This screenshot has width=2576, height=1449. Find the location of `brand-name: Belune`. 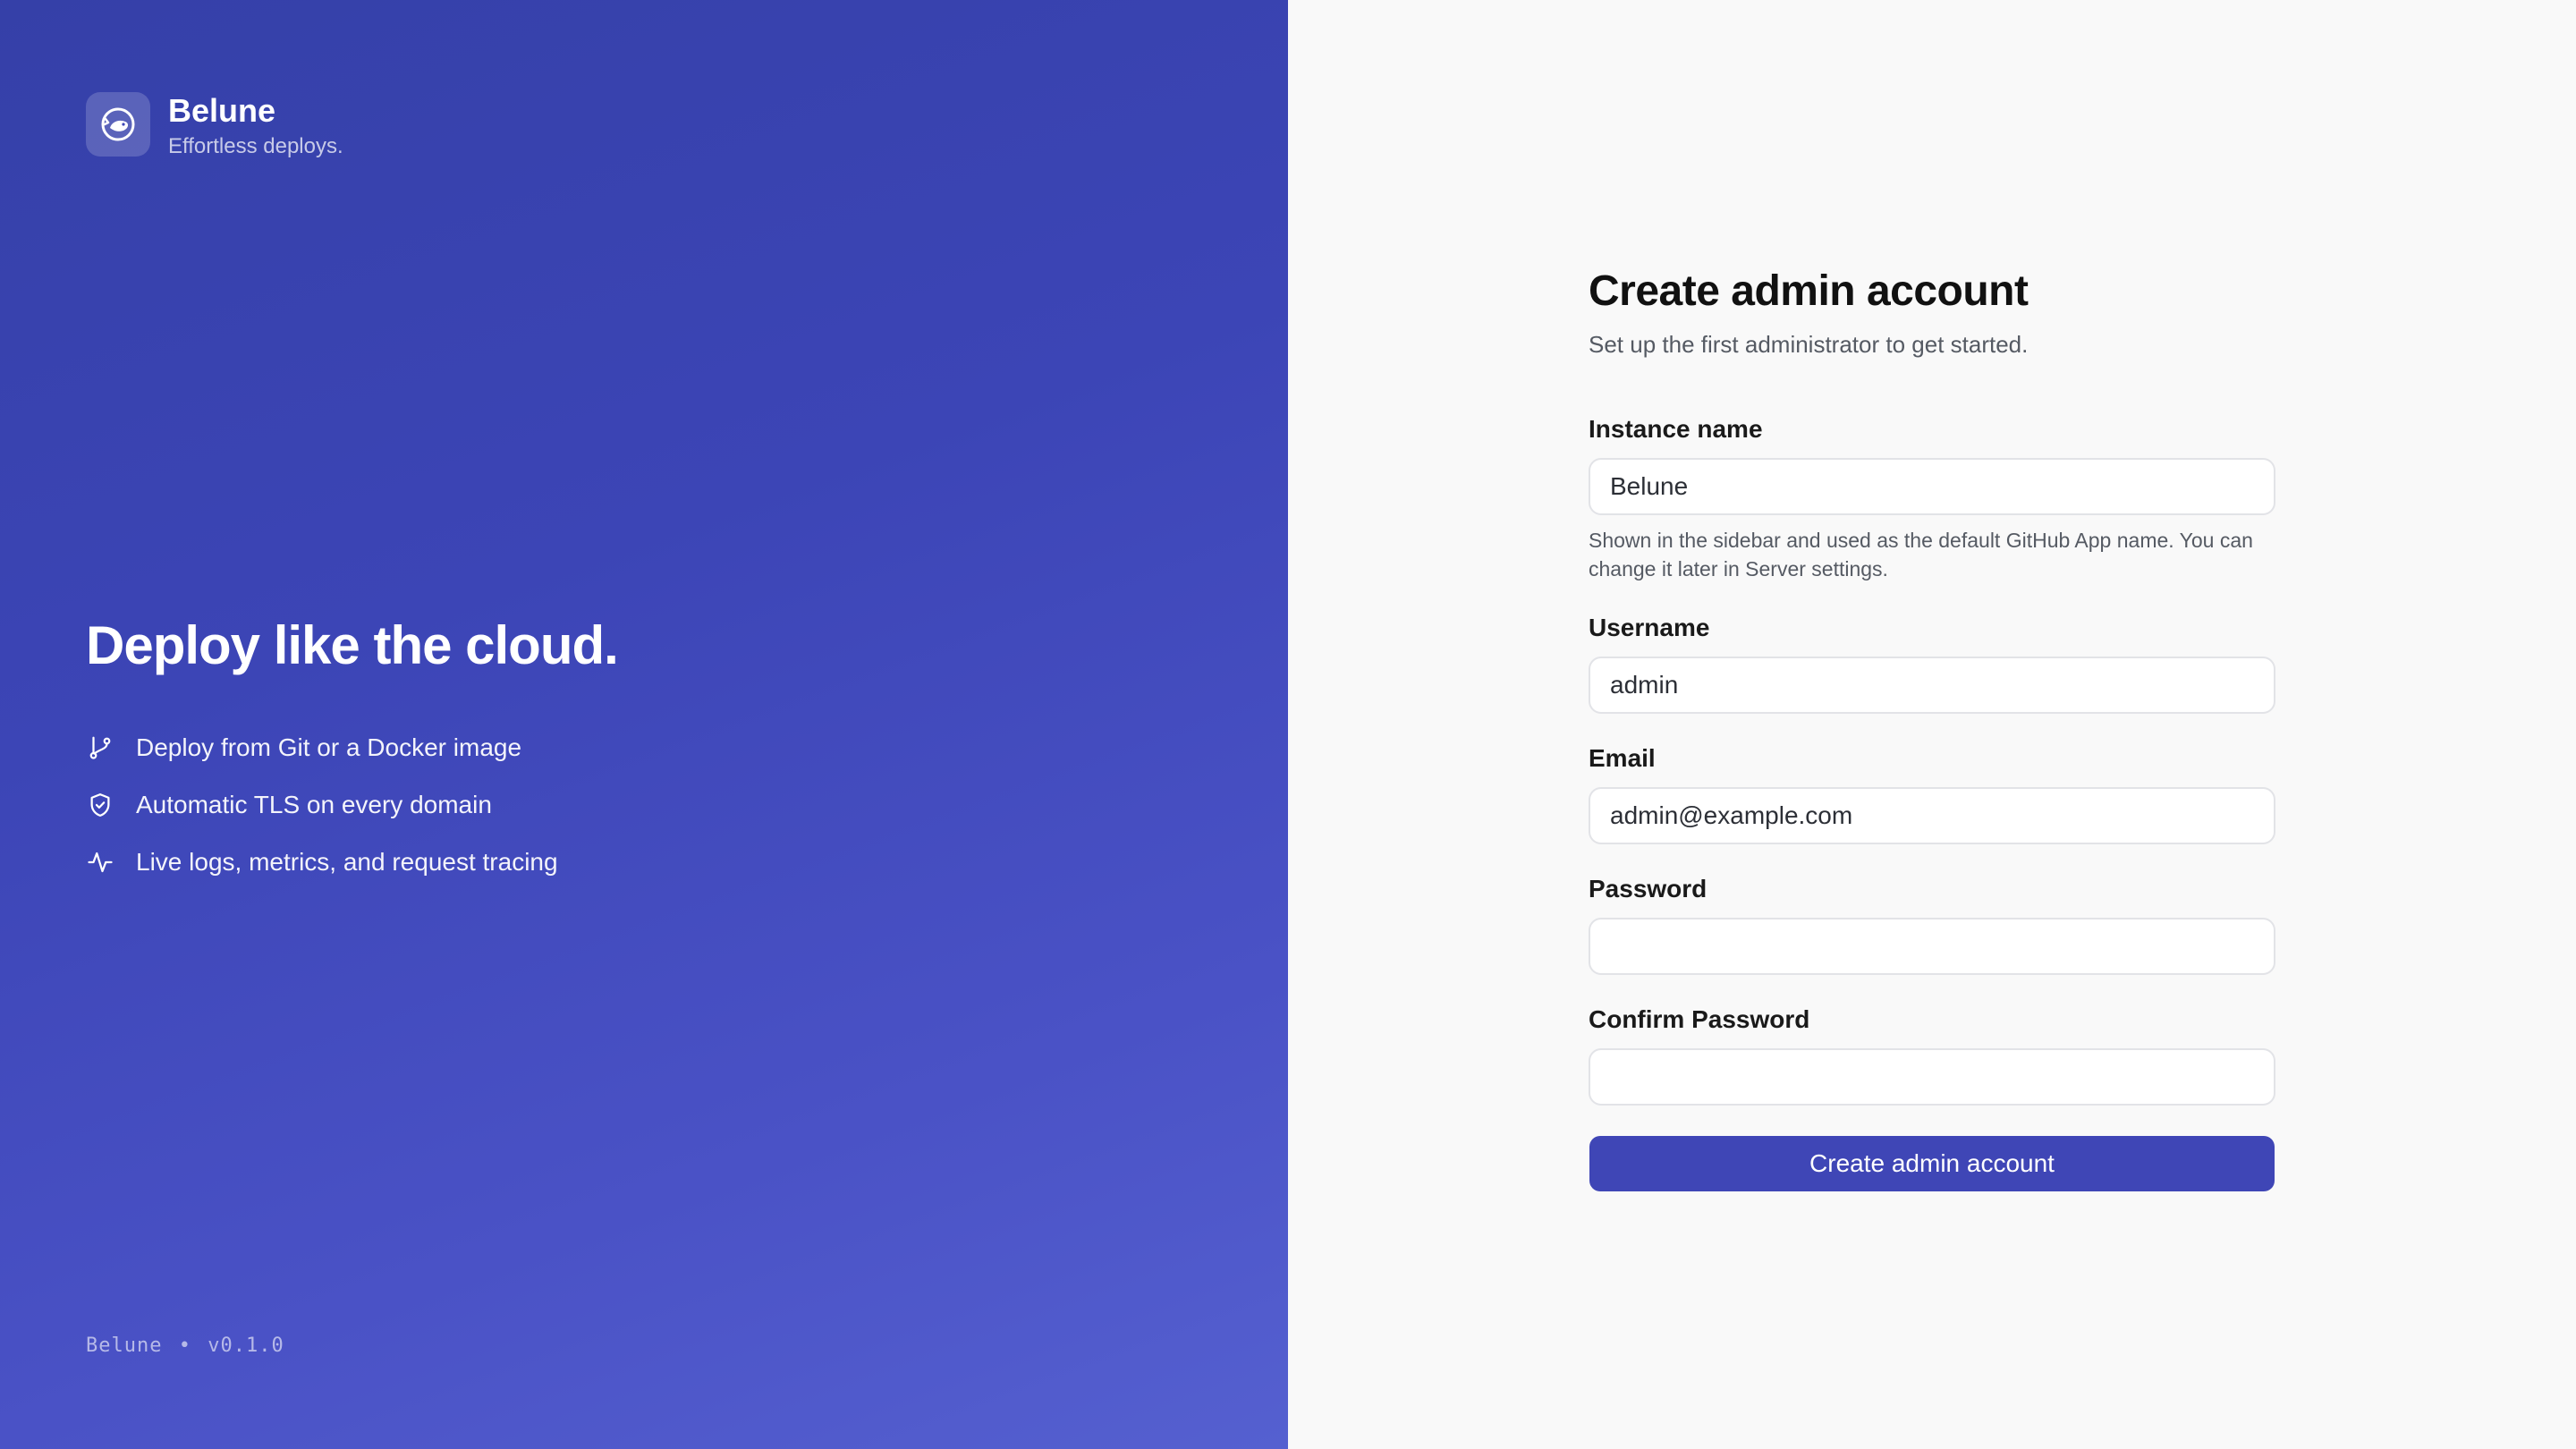

brand-name: Belune is located at coordinates (222, 110).